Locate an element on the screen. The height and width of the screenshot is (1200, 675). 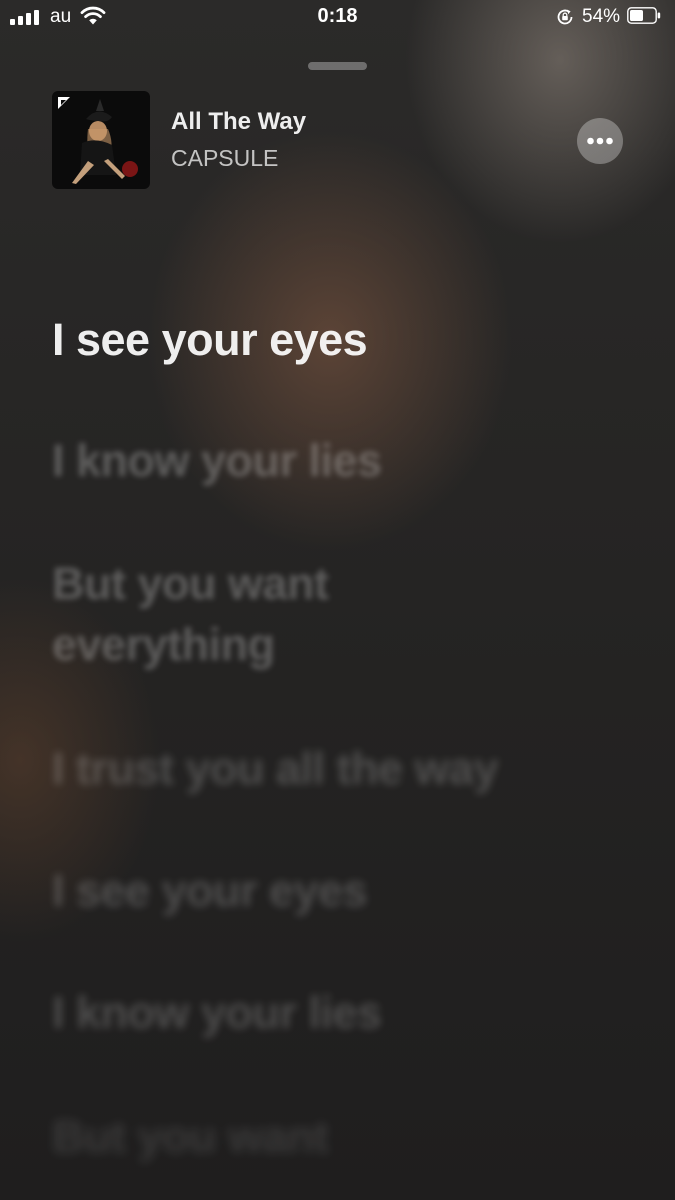
sheet-grabber-handle is located at coordinates (337, 66).